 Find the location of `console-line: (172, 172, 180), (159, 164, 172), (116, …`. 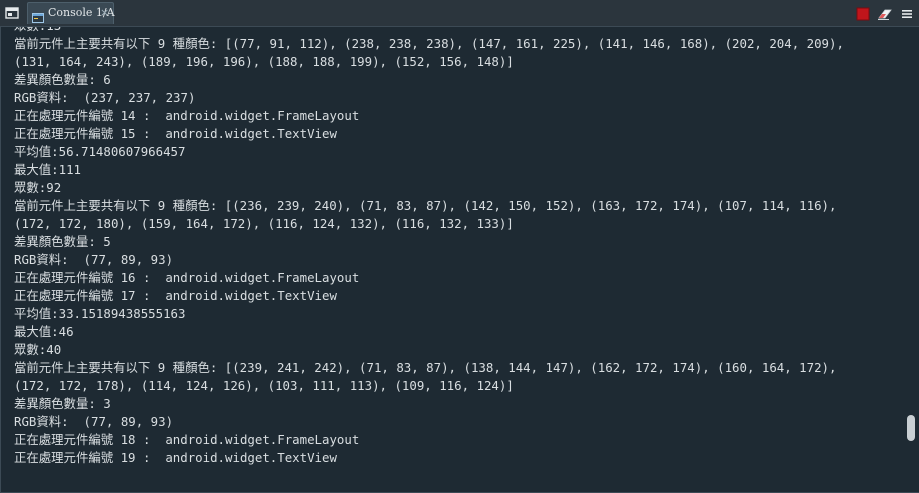

console-line: (172, 172, 180), (159, 164, 172), (116, … is located at coordinates (264, 223).